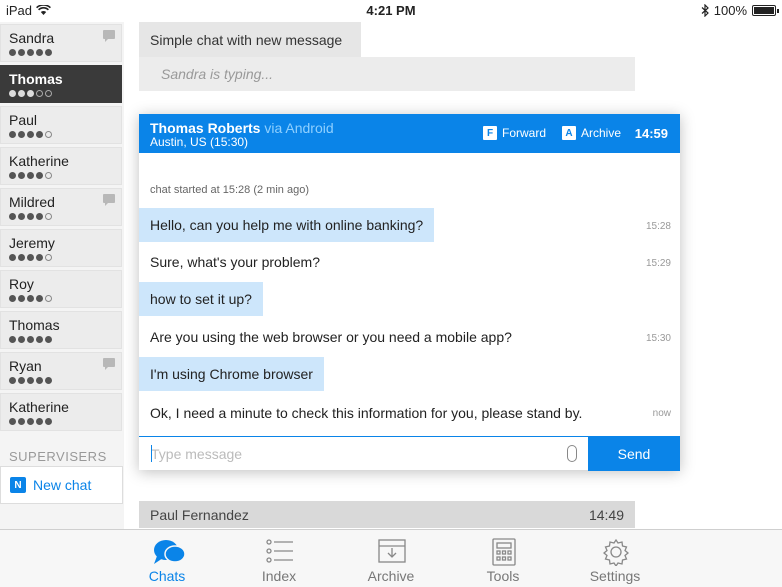  I want to click on forward-key-badge: F, so click(490, 133).